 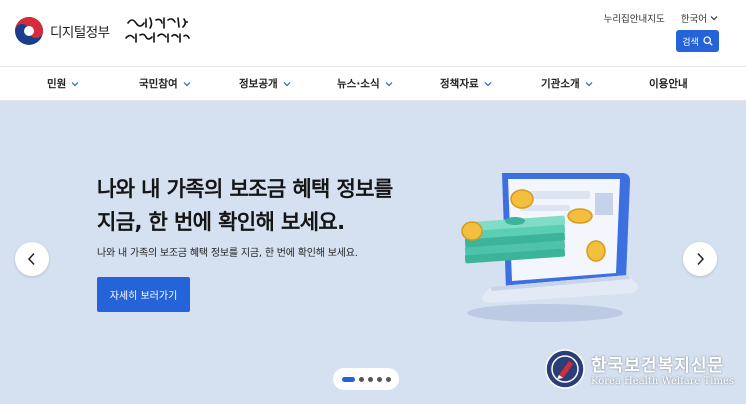 I want to click on watermark: 한국보건복지신문 Korea Health Welfare Times, so click(x=639, y=369).